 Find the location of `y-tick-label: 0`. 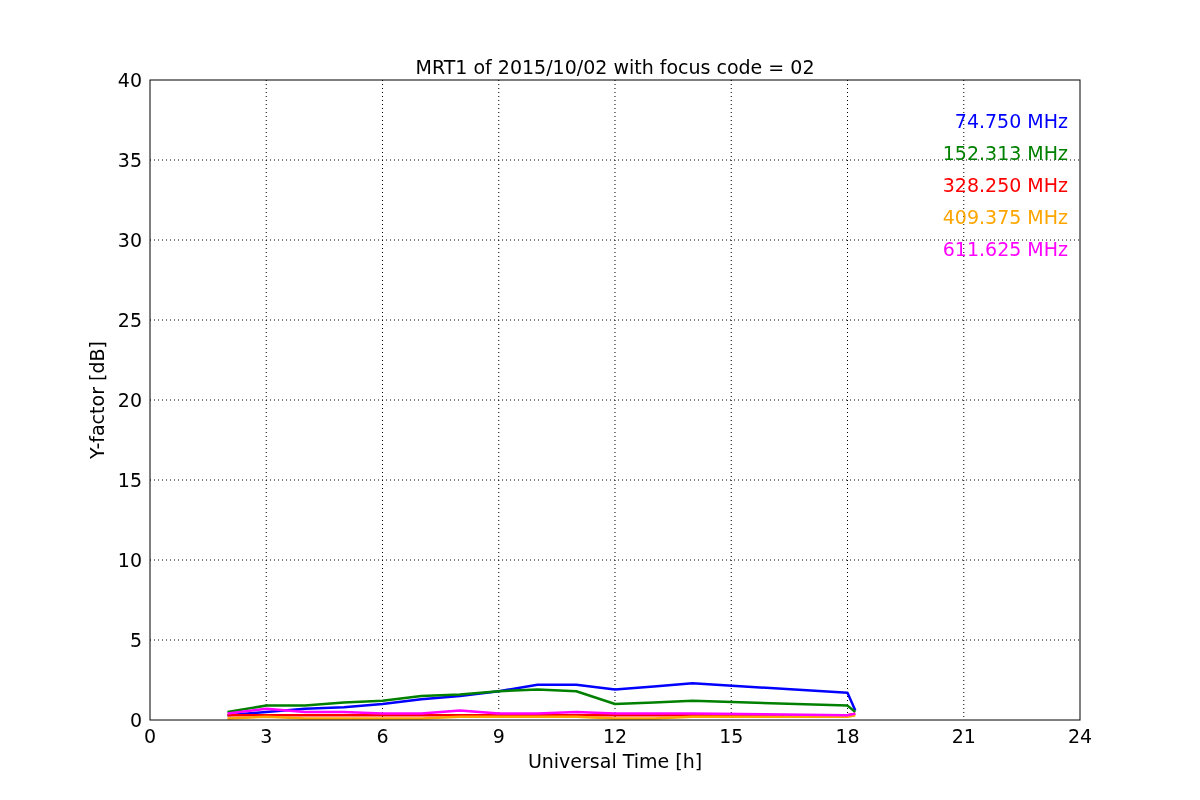

y-tick-label: 0 is located at coordinates (135, 720).